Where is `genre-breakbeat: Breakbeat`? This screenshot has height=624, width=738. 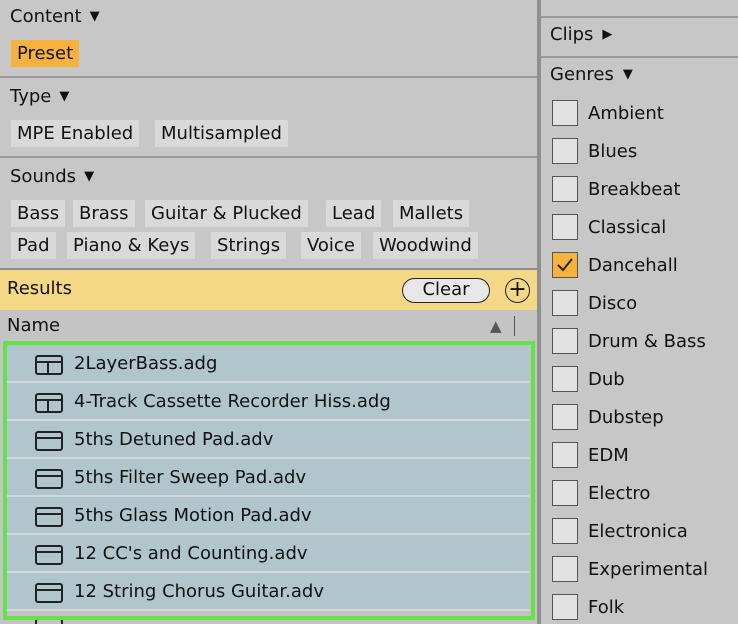 genre-breakbeat: Breakbeat is located at coordinates (616, 189).